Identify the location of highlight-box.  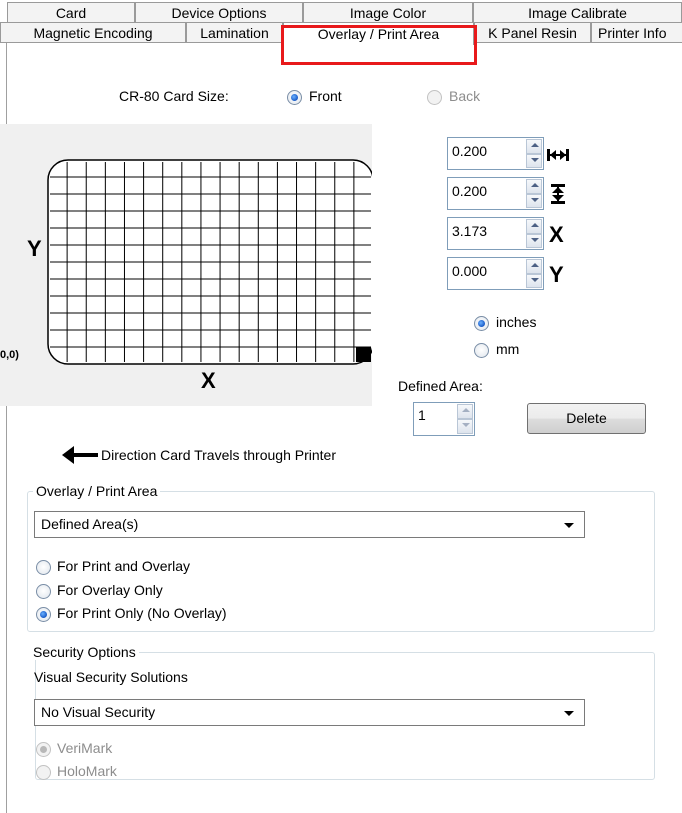
(379, 45).